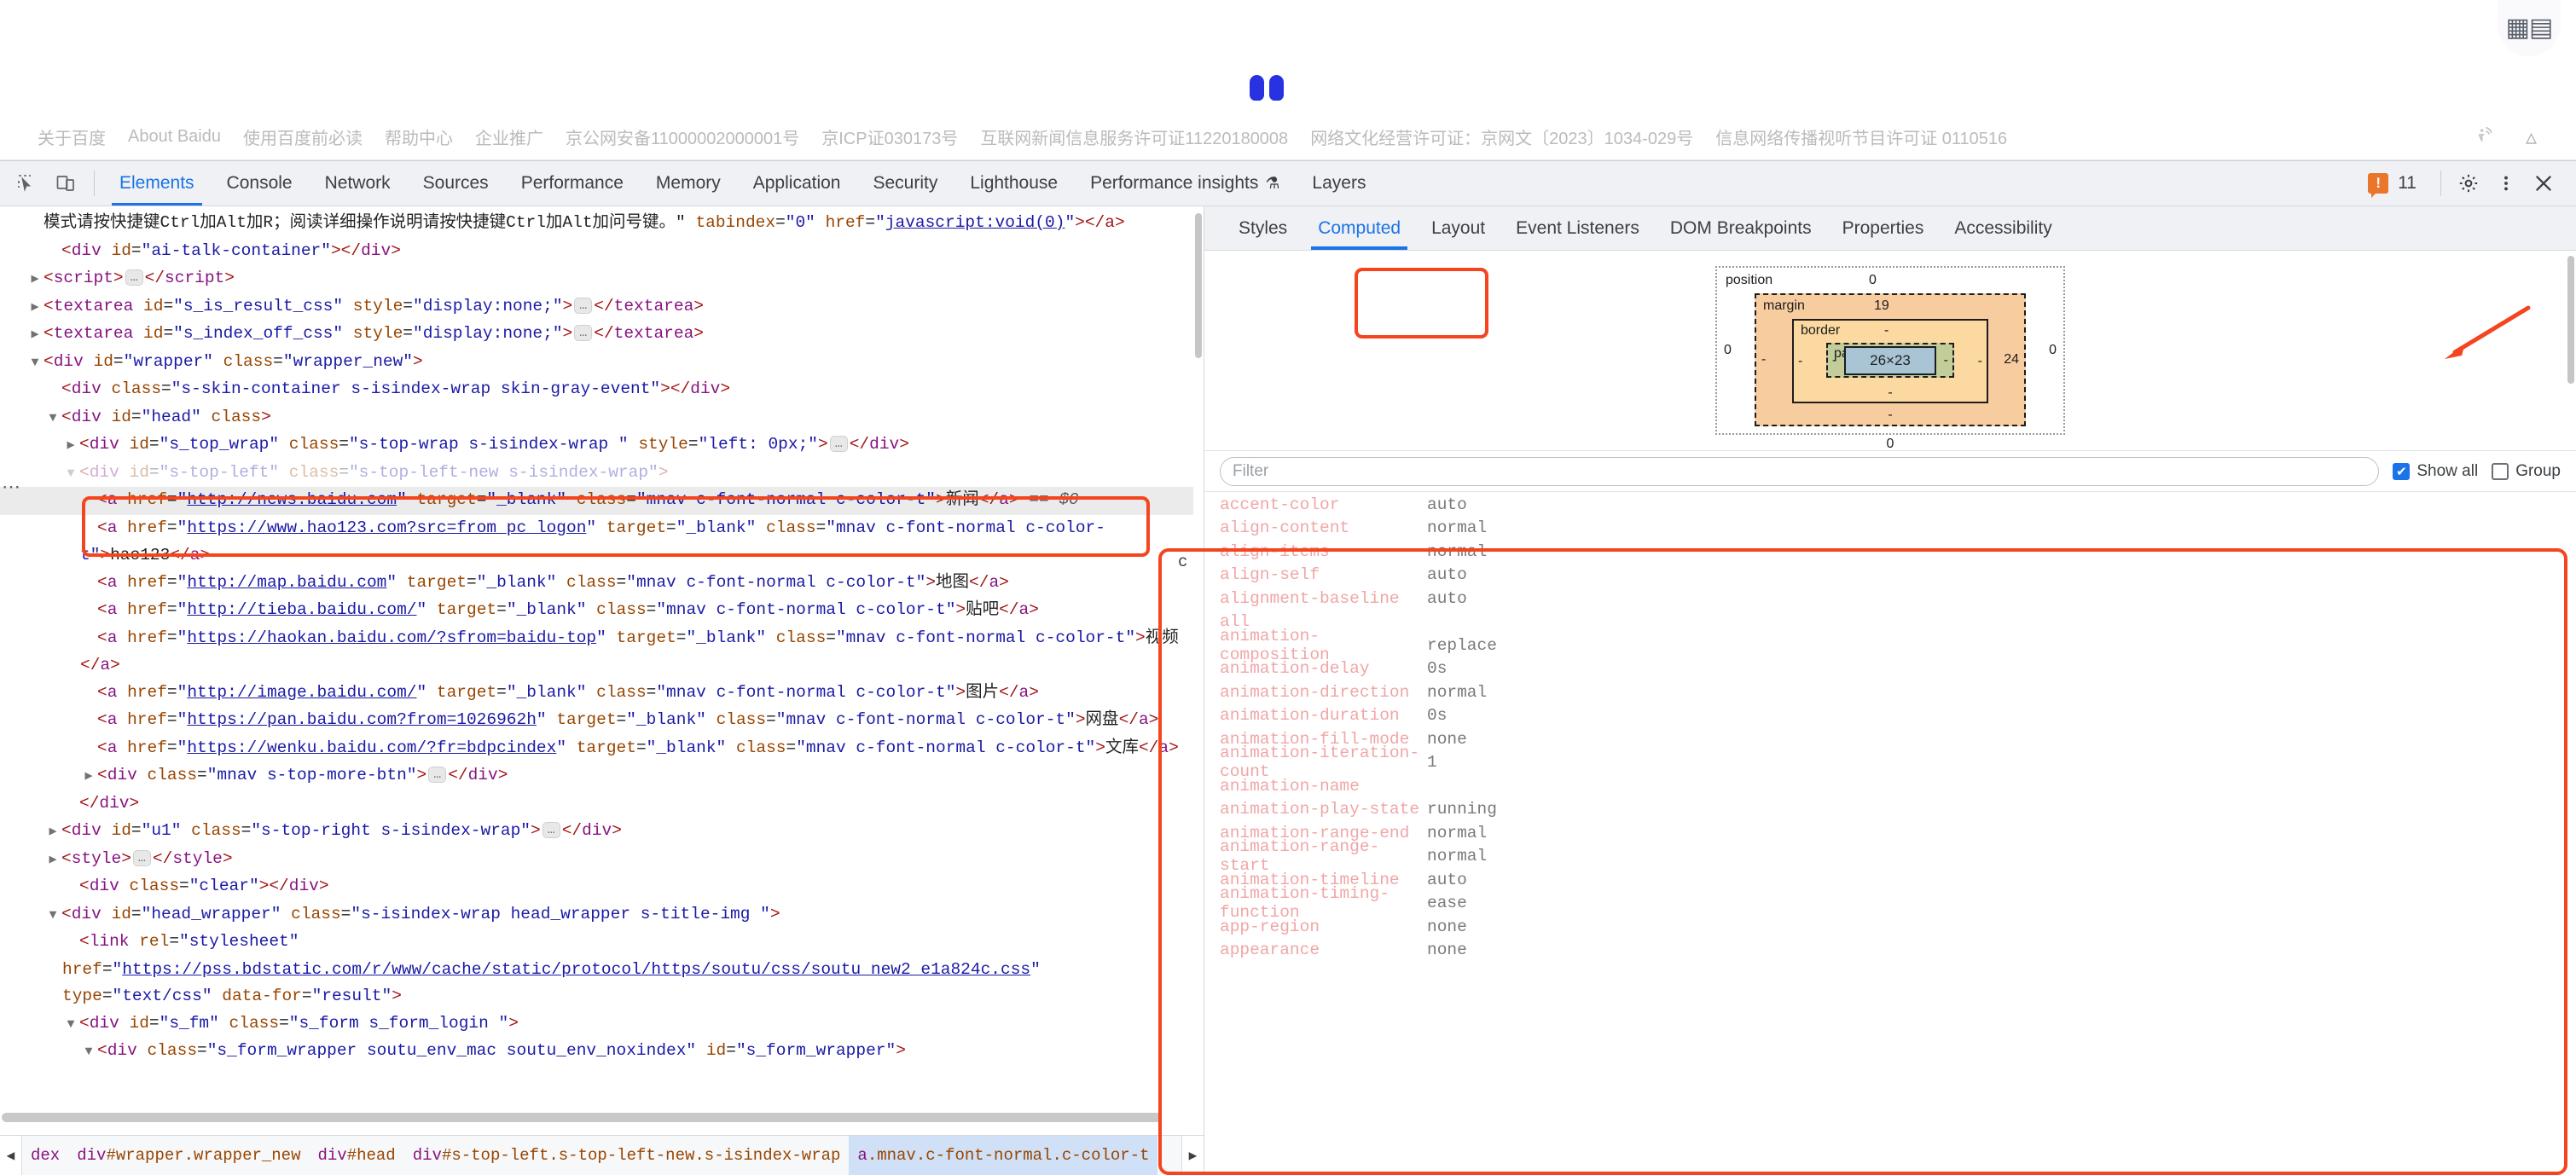 The height and width of the screenshot is (1175, 2576). Describe the element at coordinates (596, 418) in the screenshot. I see `dom-node: ▼ <div id="head" class>` at that location.